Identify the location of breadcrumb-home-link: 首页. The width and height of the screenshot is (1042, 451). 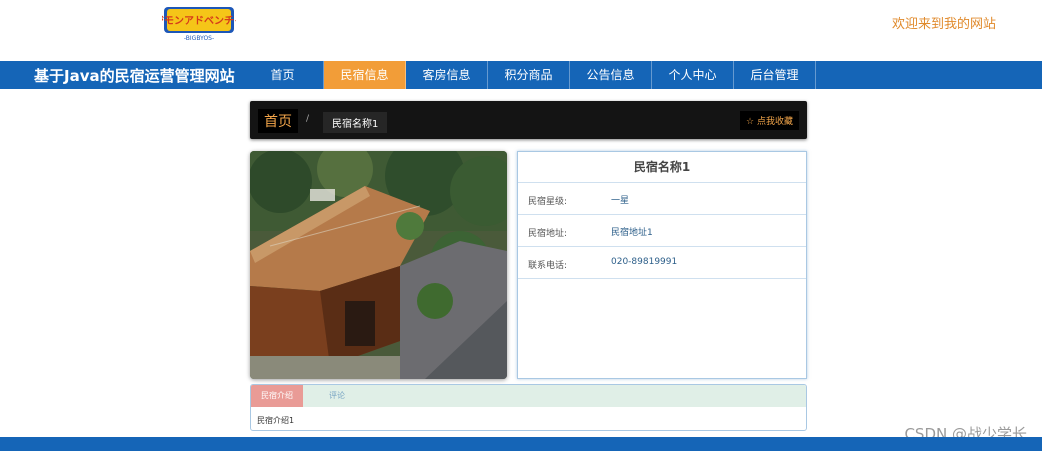
(278, 121).